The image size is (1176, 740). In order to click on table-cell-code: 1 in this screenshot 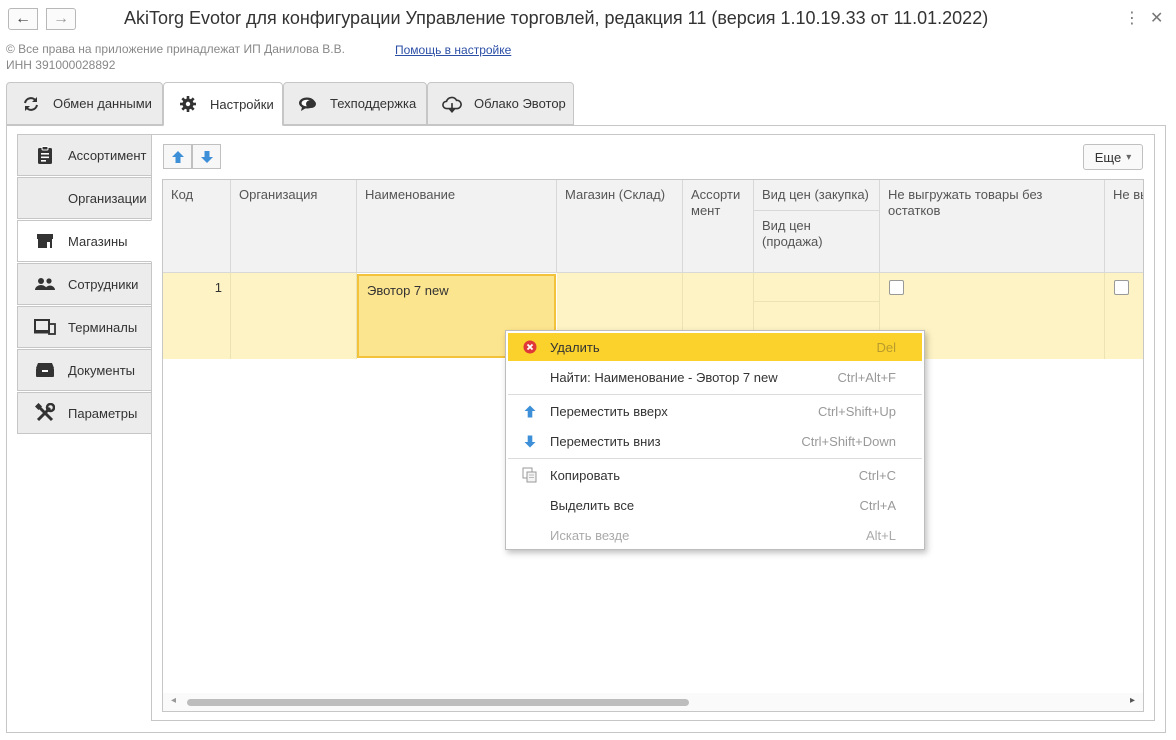, I will do `click(197, 316)`.